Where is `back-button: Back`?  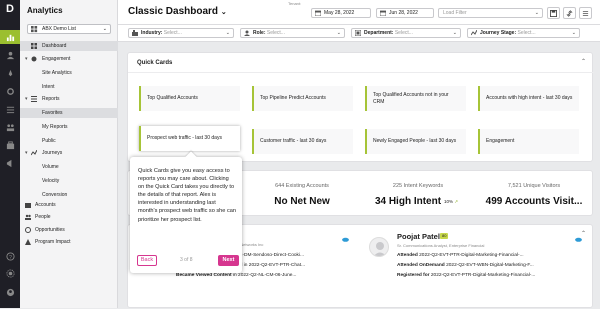 back-button: Back is located at coordinates (147, 260).